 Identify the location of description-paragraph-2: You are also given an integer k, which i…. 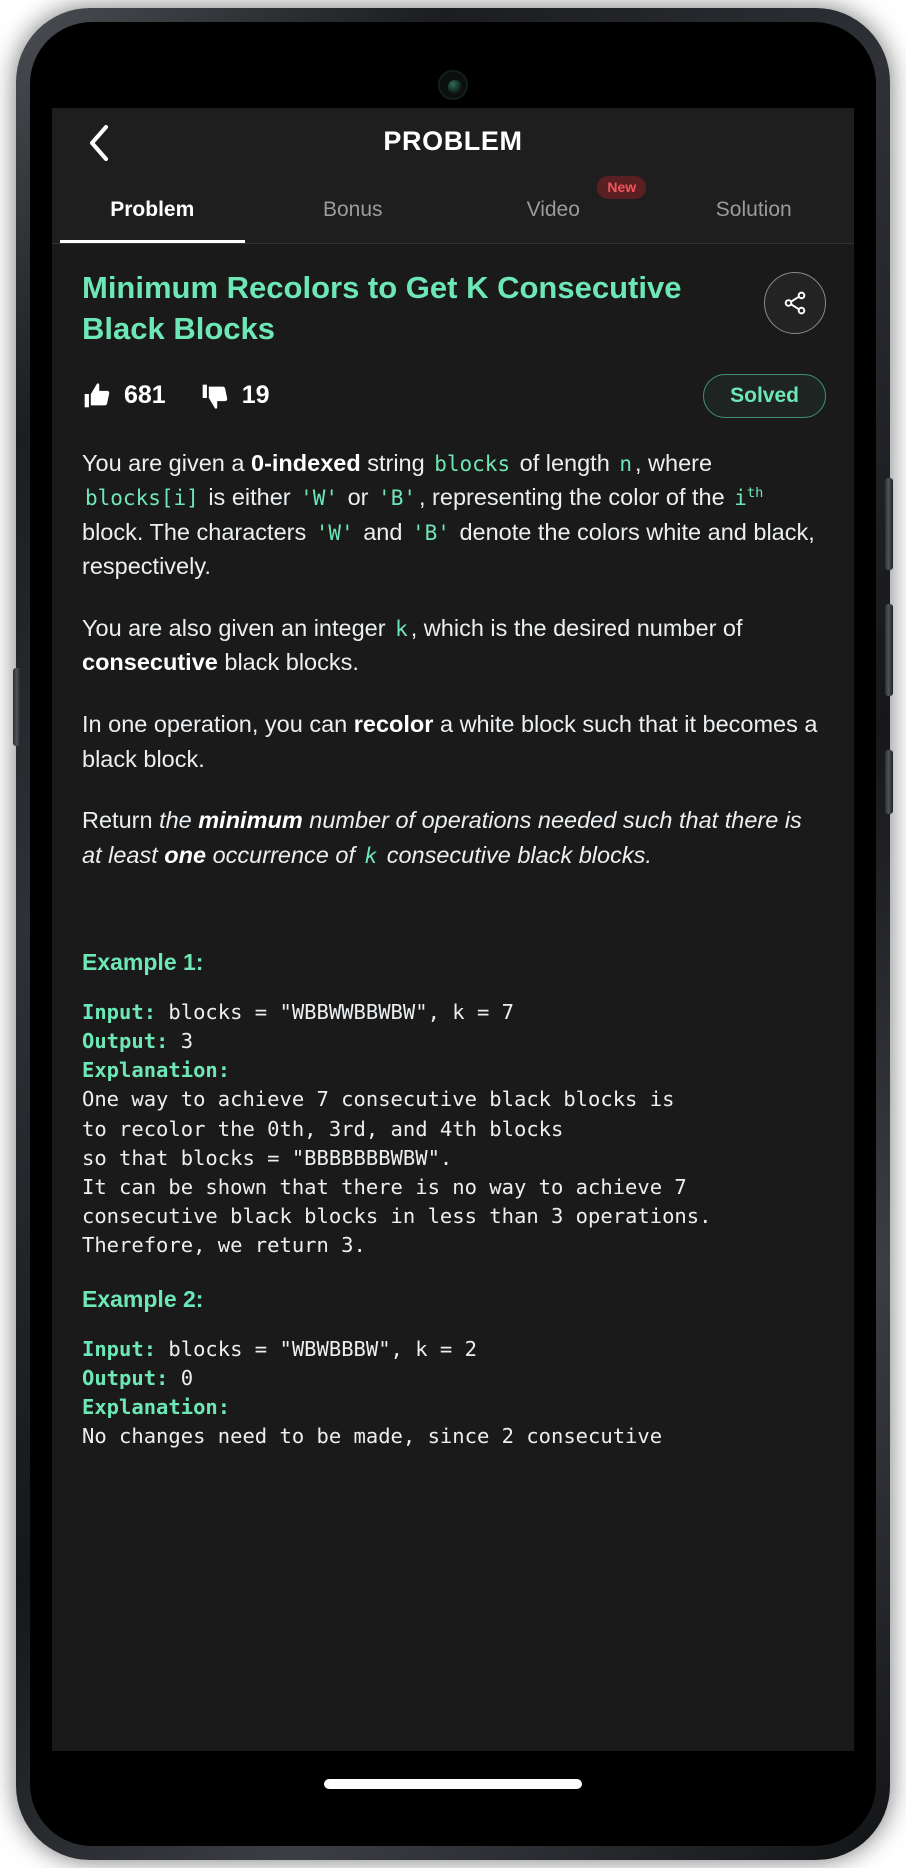
(454, 645).